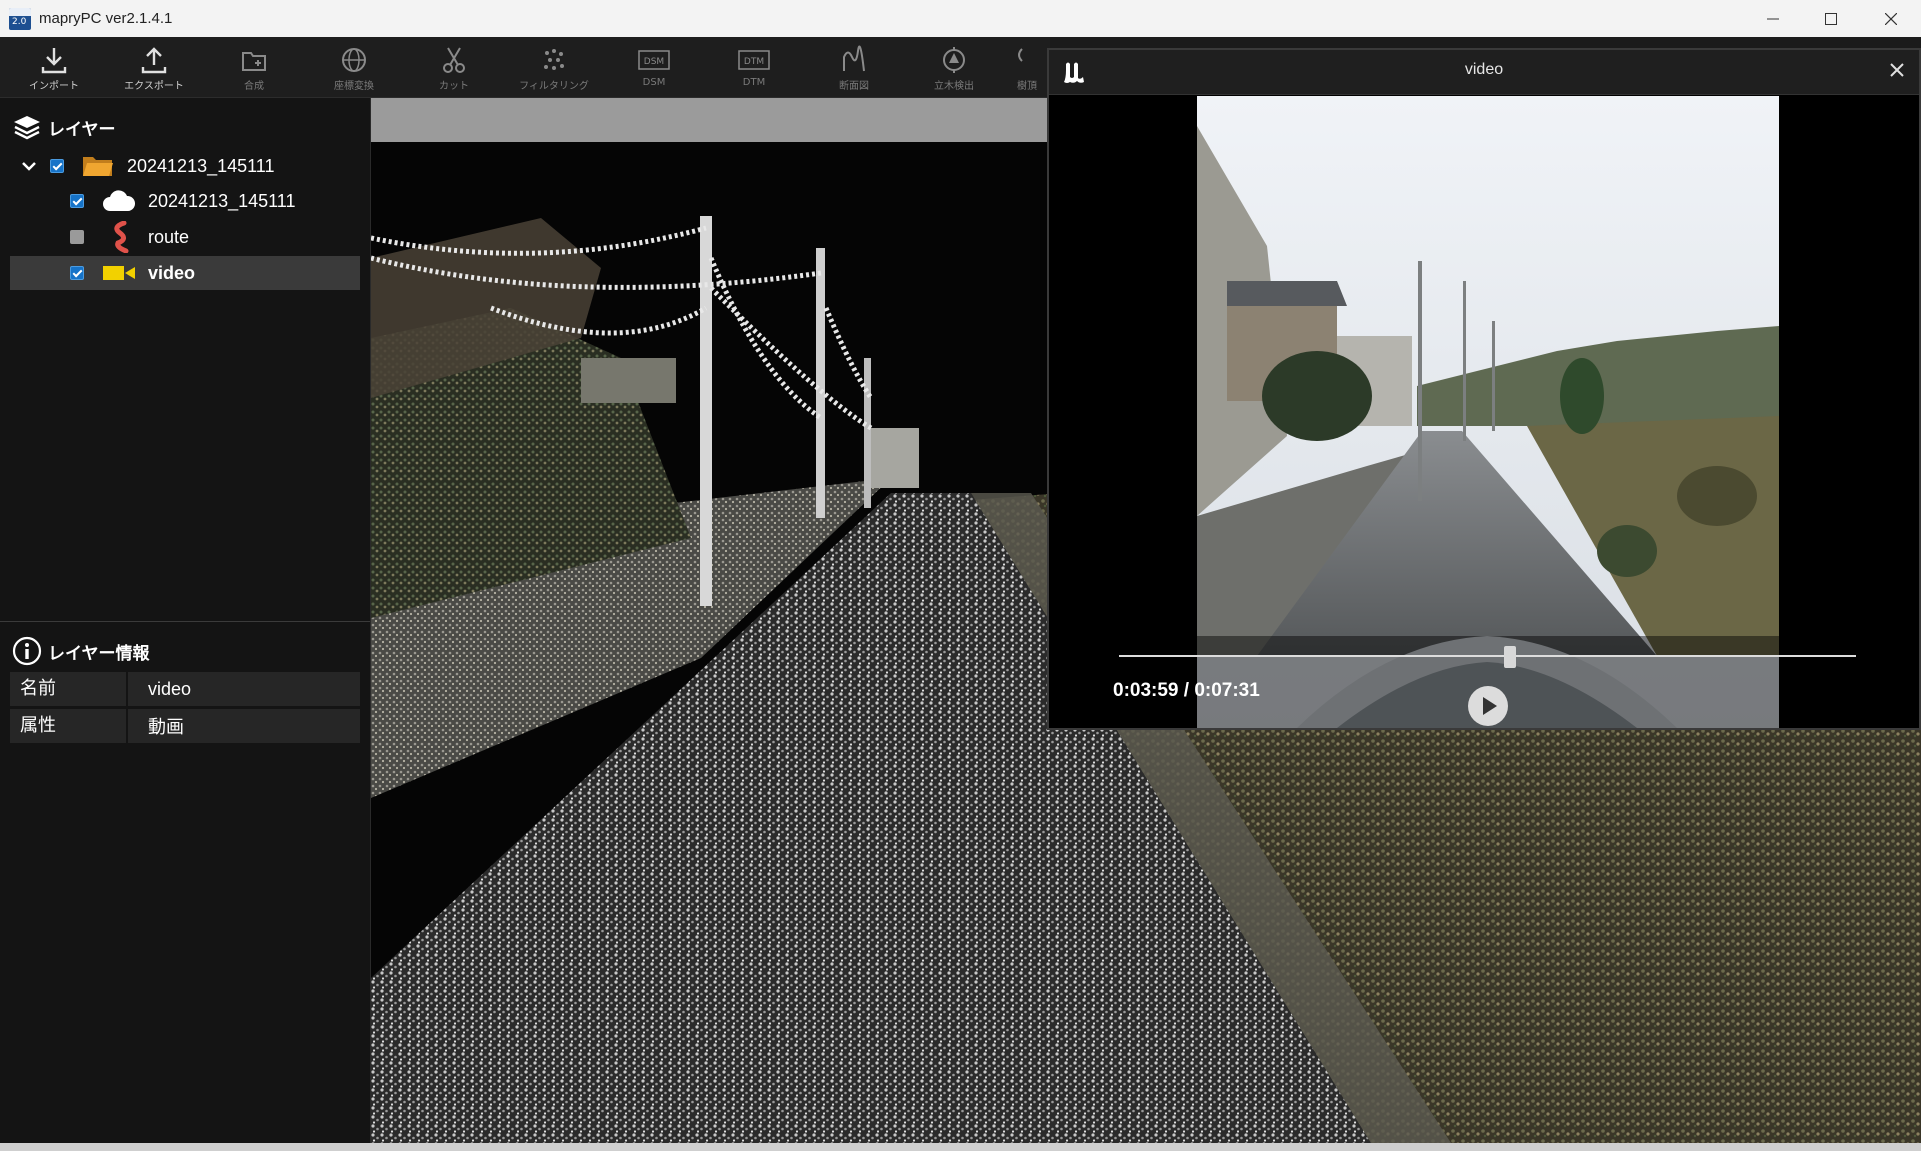 The width and height of the screenshot is (1921, 1151). I want to click on tree-top-label: 樹頂, so click(1027, 86).